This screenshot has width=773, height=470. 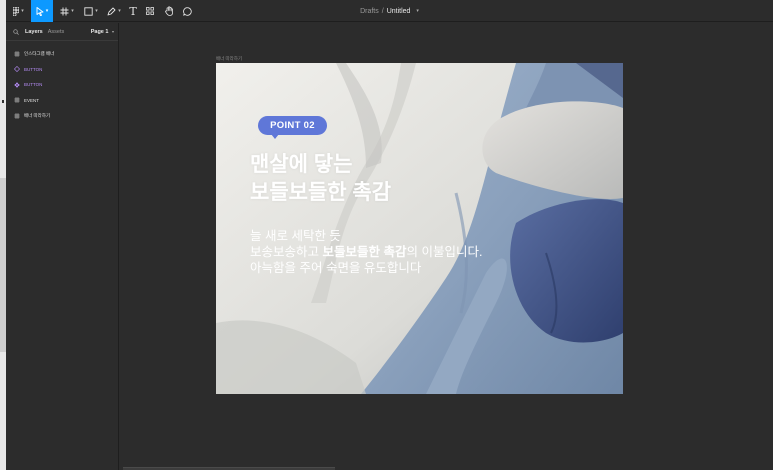 I want to click on tab-assets: Assets, so click(x=56, y=32).